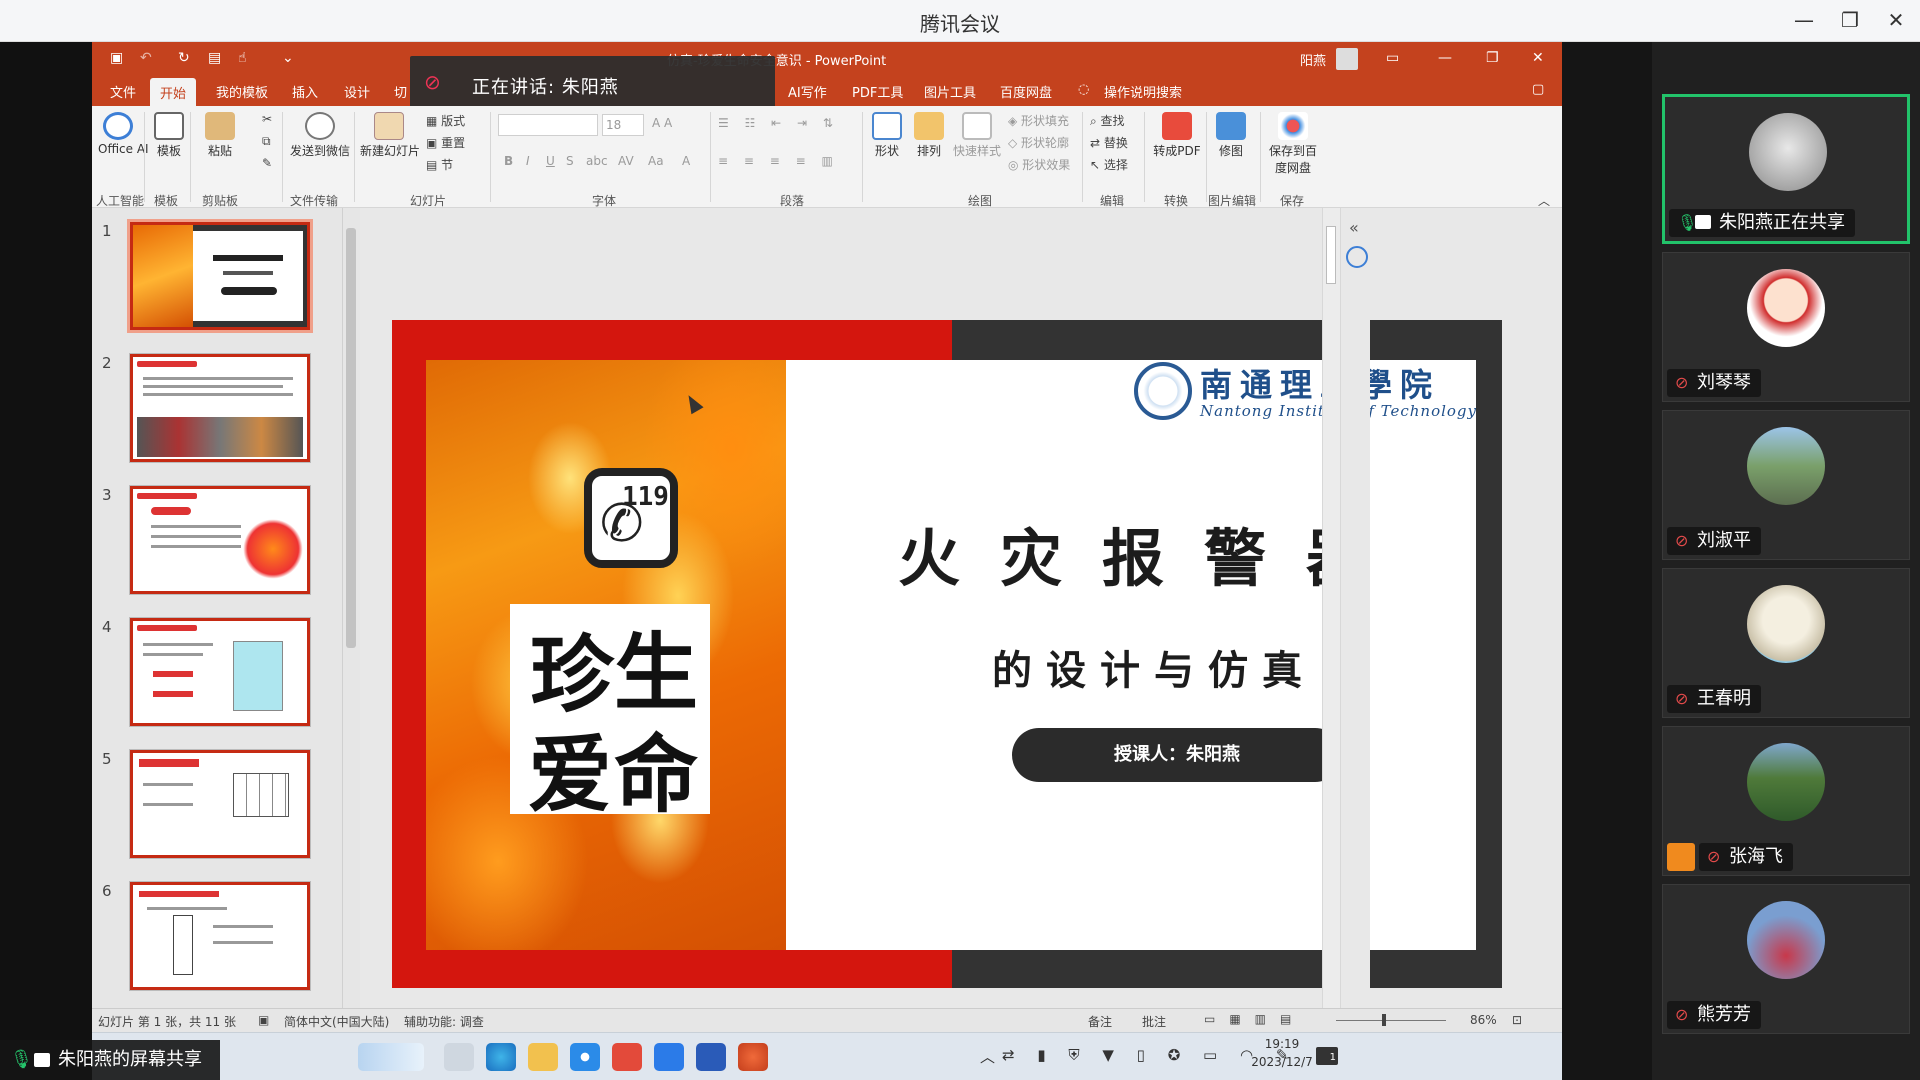 This screenshot has height=1080, width=1920. I want to click on layout-button: ▦ 版式, so click(445, 120).